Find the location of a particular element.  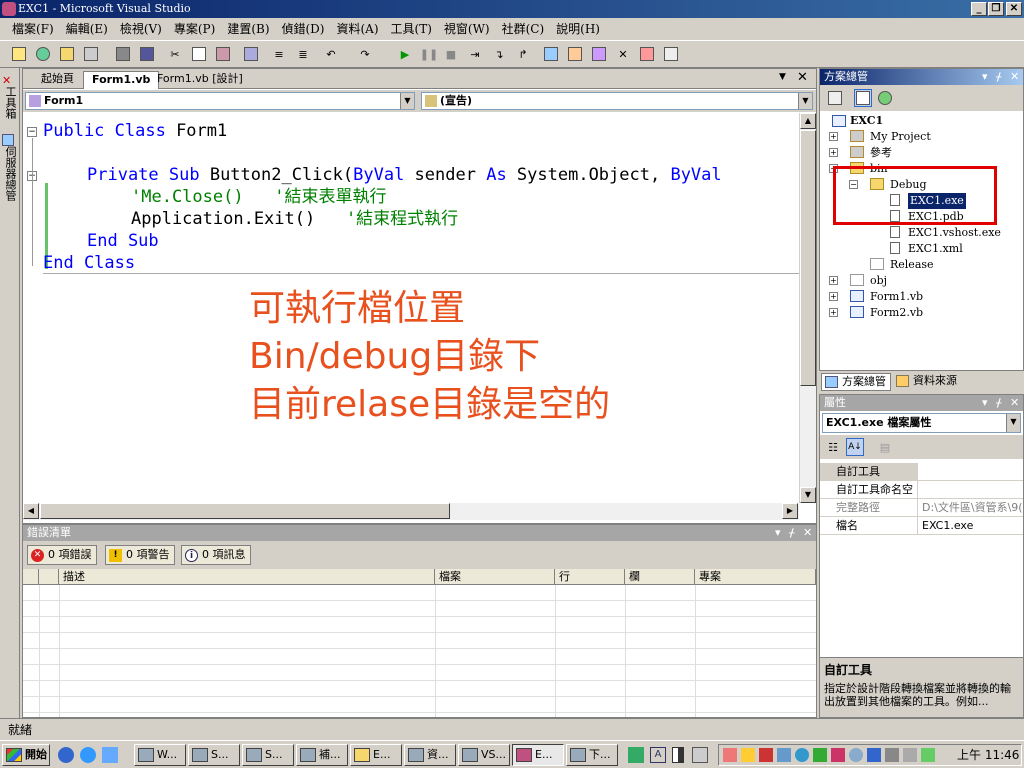

menu-item: 編輯(E) is located at coordinates (87, 29).